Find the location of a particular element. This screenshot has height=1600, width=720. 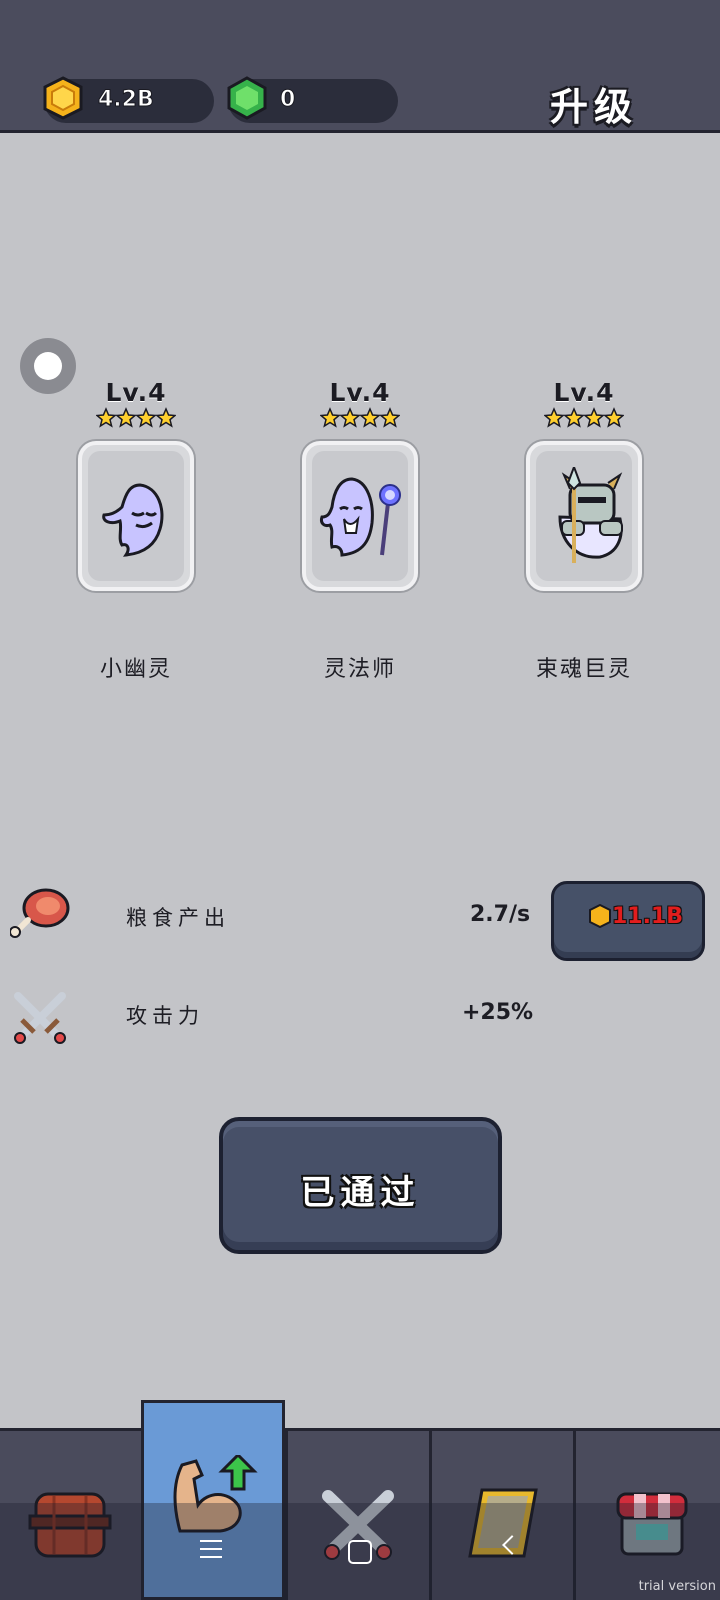

ghost-icon is located at coordinates (133, 520).